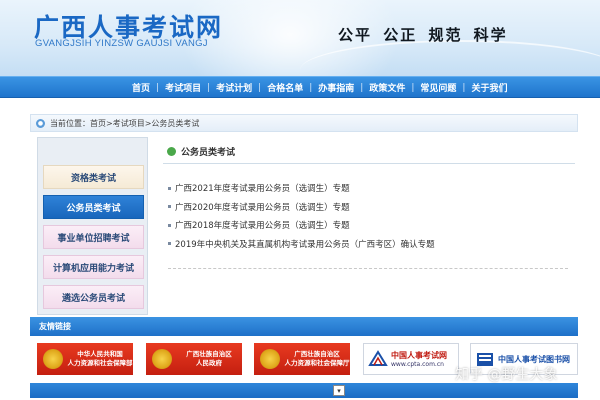  Describe the element at coordinates (285, 87) in the screenshot. I see `nav-qualified-list: 合格名单` at that location.